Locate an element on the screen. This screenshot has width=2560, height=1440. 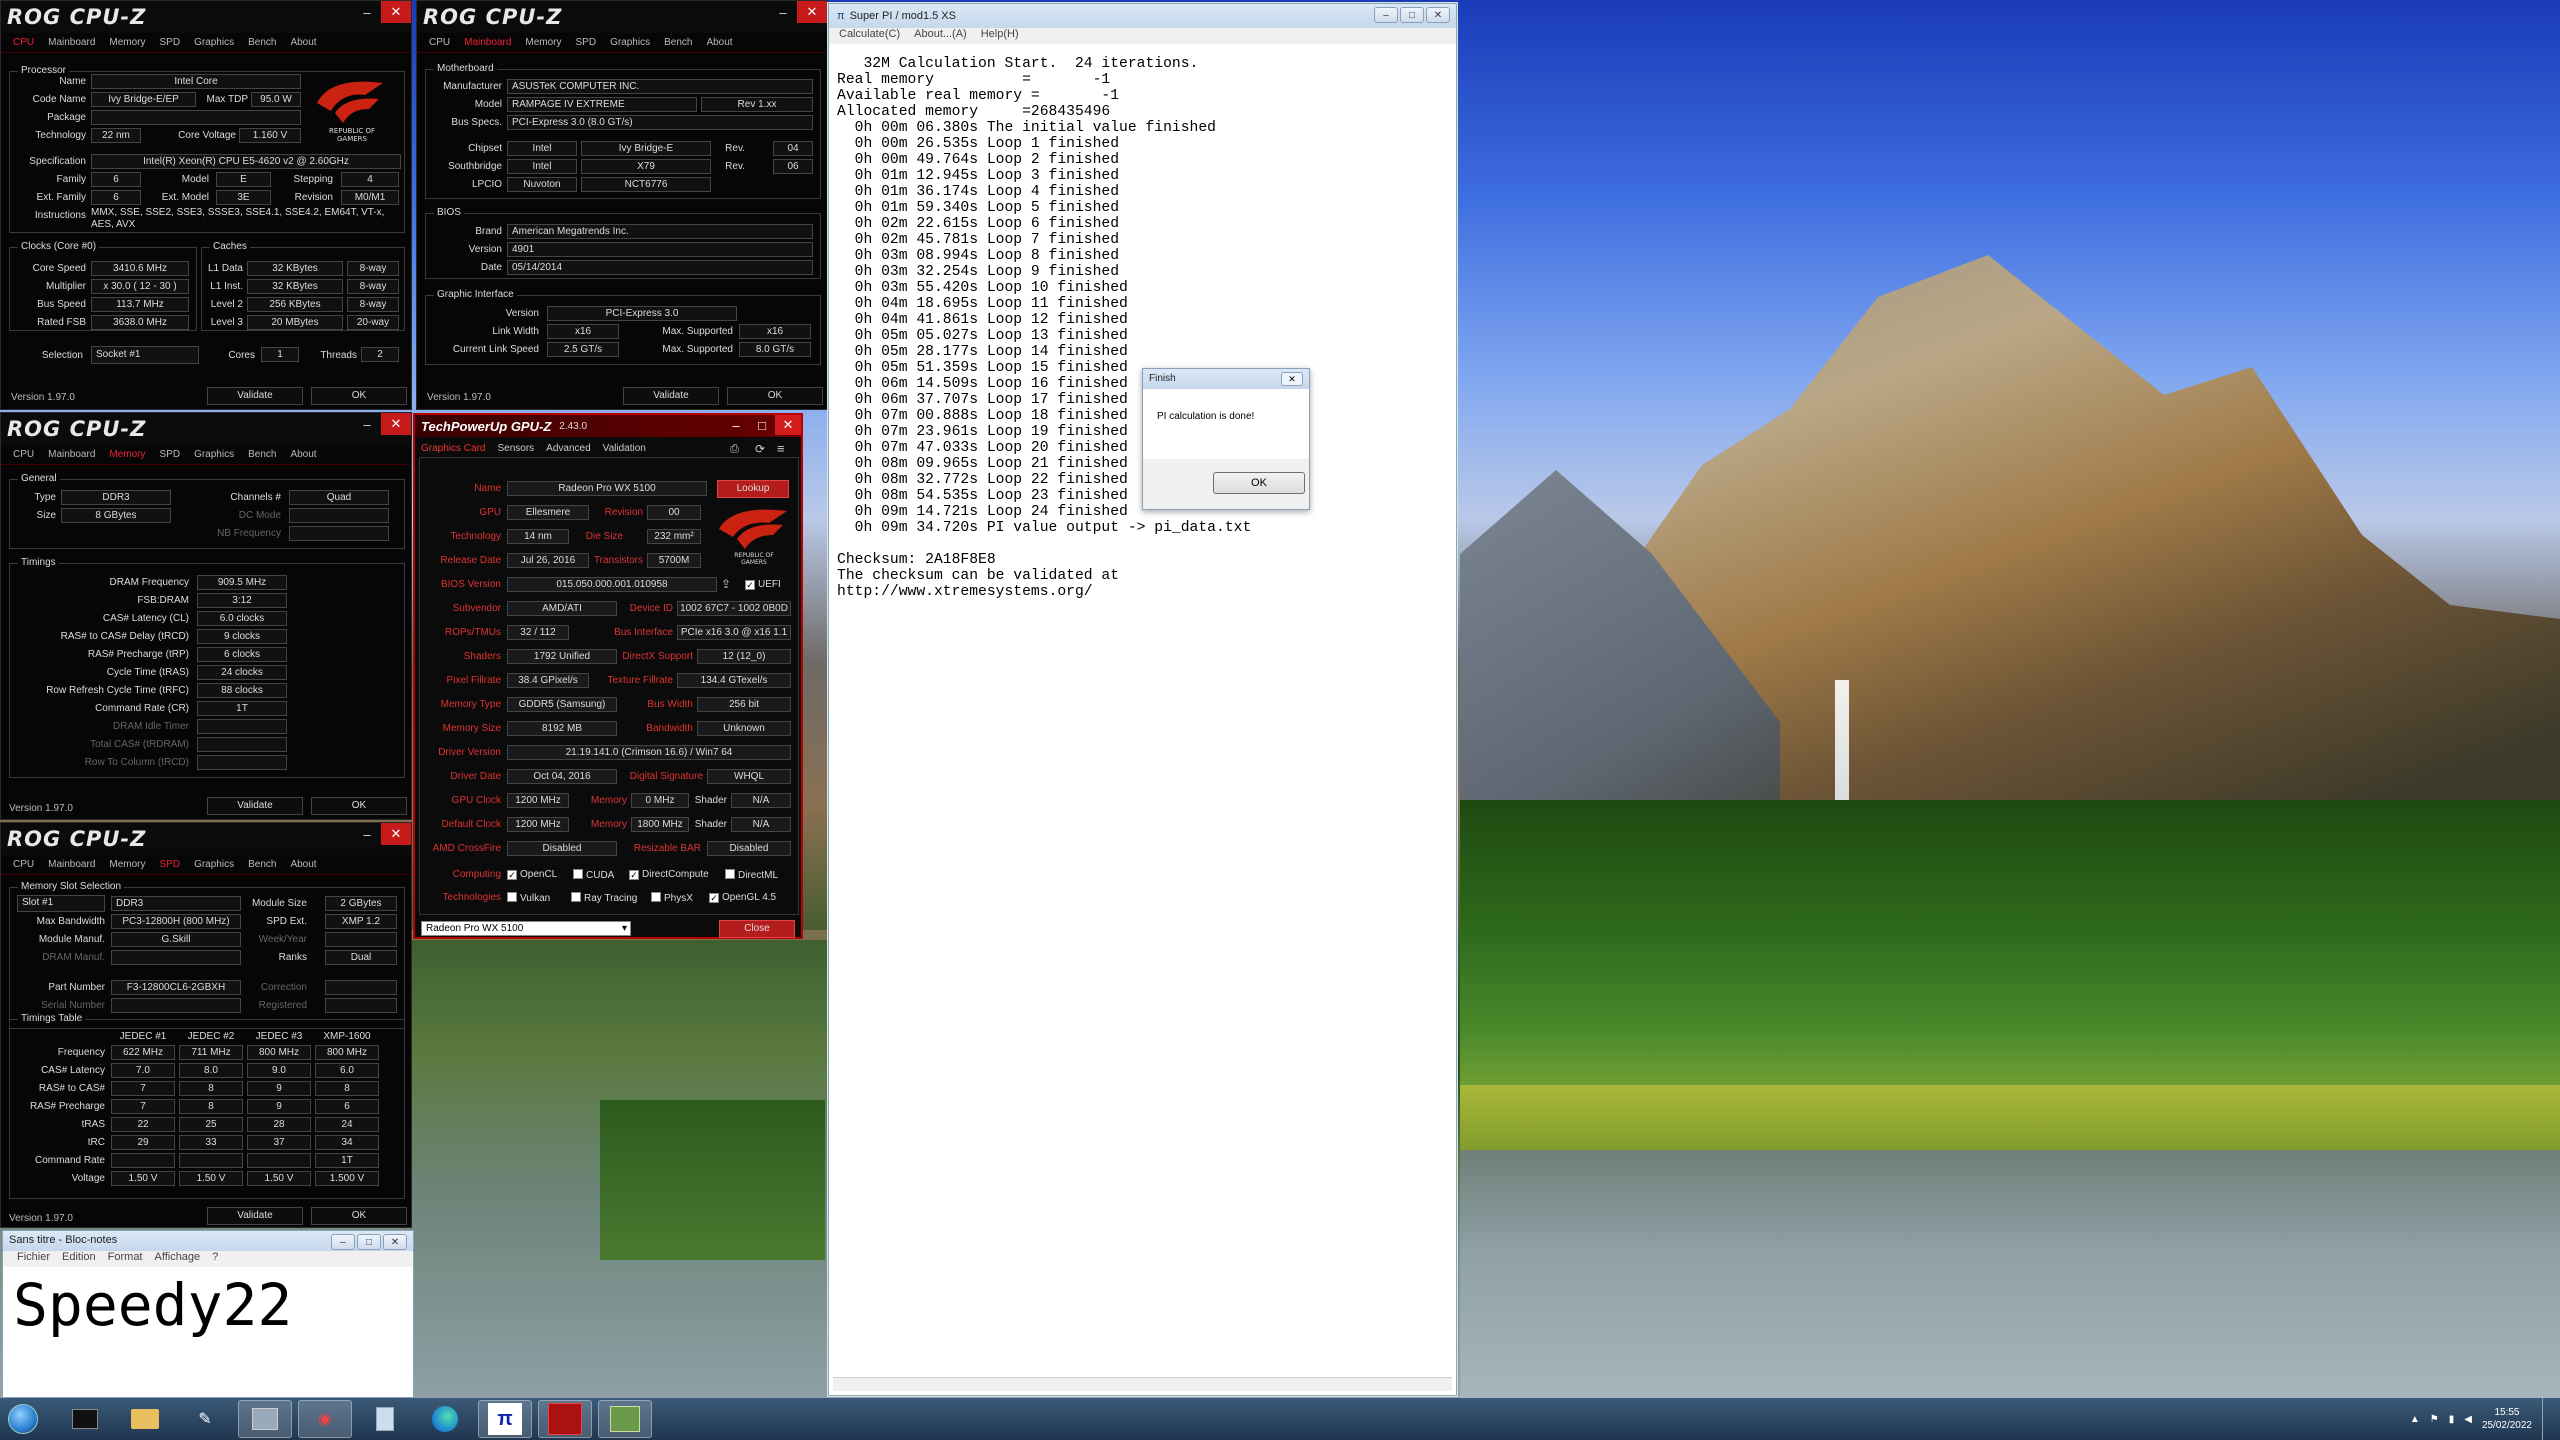
taskbar-cmd is located at coordinates (85, 1419).